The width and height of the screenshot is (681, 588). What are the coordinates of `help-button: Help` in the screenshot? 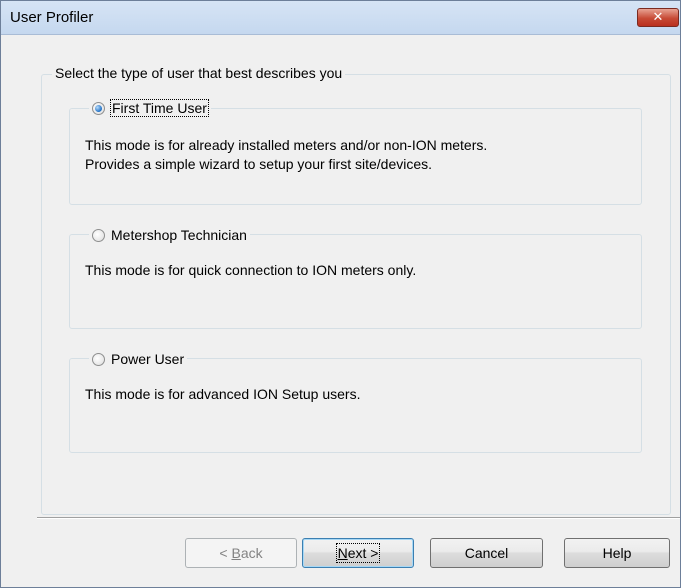 It's located at (617, 553).